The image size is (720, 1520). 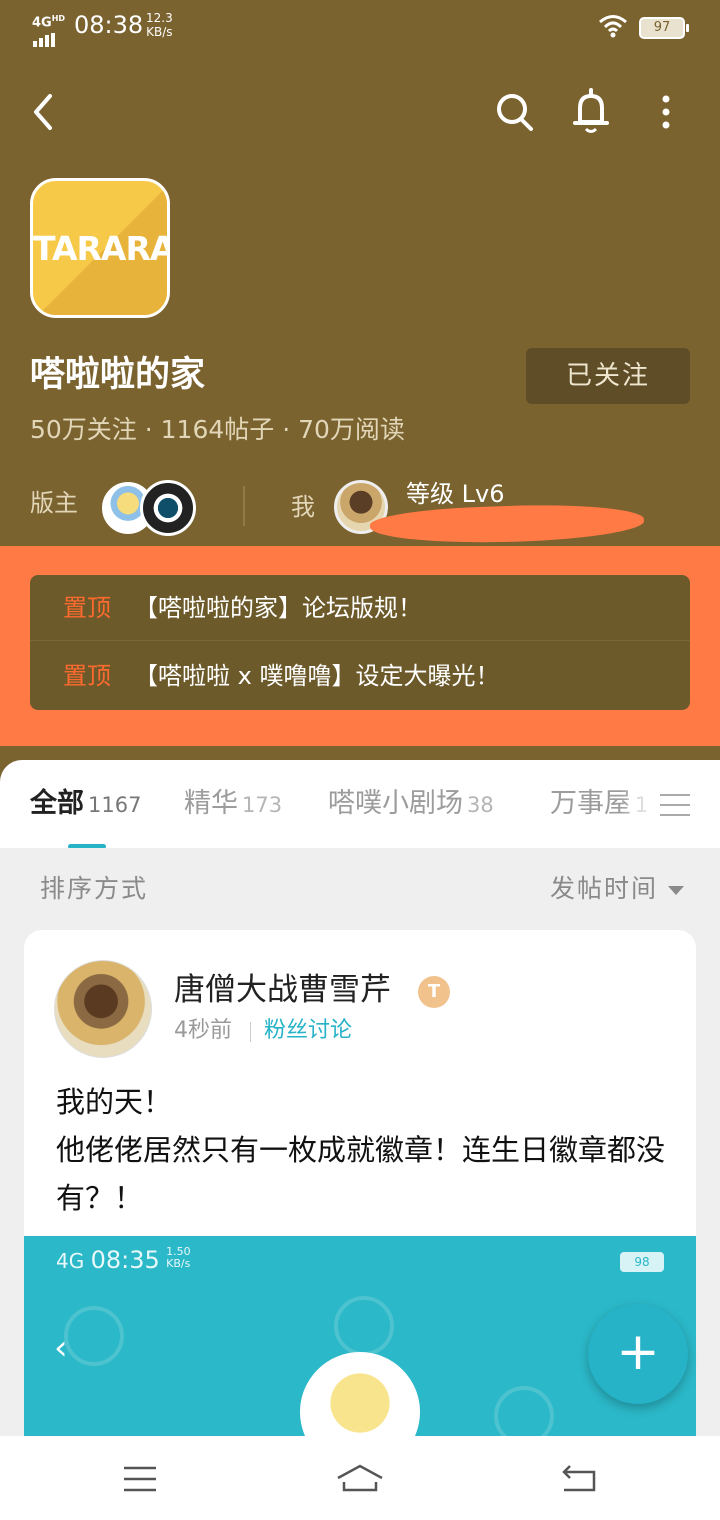 I want to click on sort-dropdown: 发帖时间, so click(x=604, y=889).